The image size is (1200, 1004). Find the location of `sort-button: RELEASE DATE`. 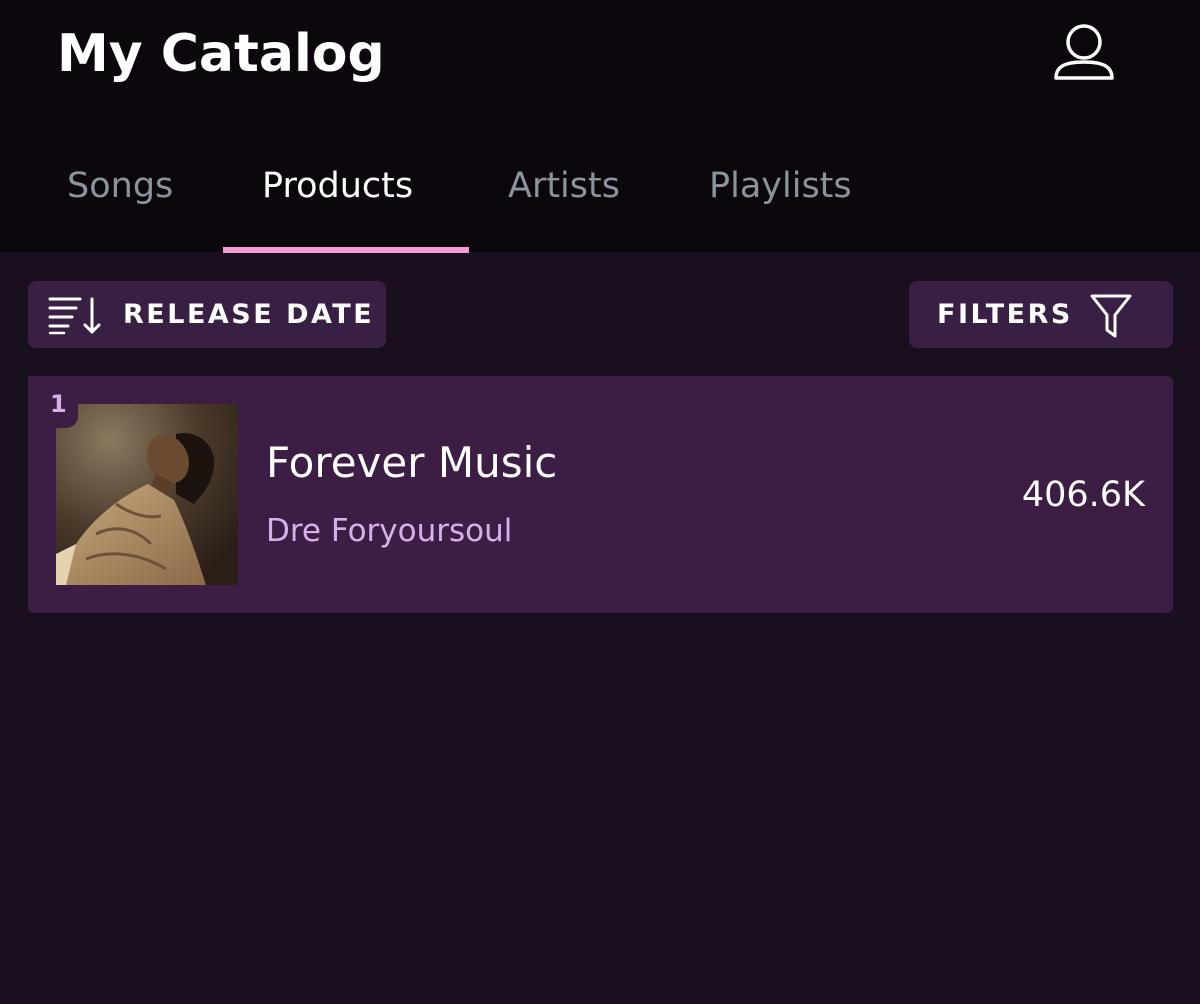

sort-button: RELEASE DATE is located at coordinates (207, 314).